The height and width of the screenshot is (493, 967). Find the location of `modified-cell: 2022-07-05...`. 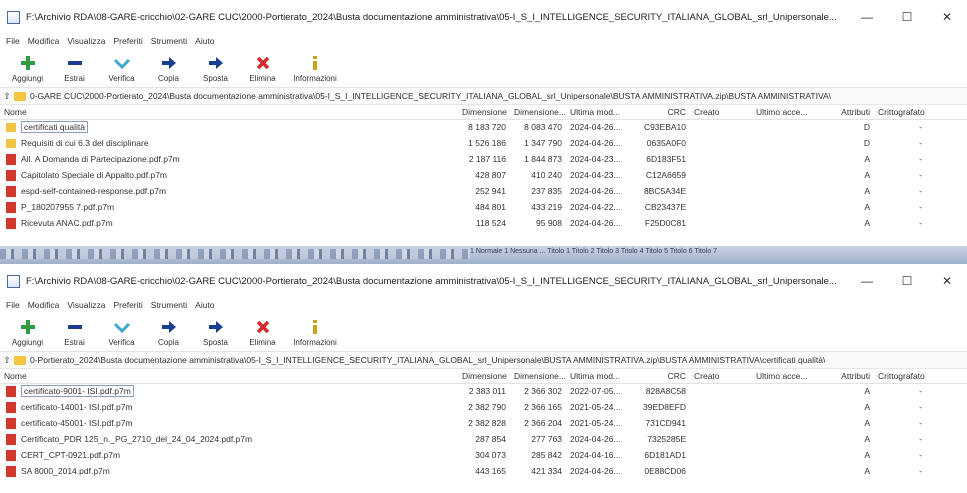

modified-cell: 2022-07-05... is located at coordinates (595, 391).